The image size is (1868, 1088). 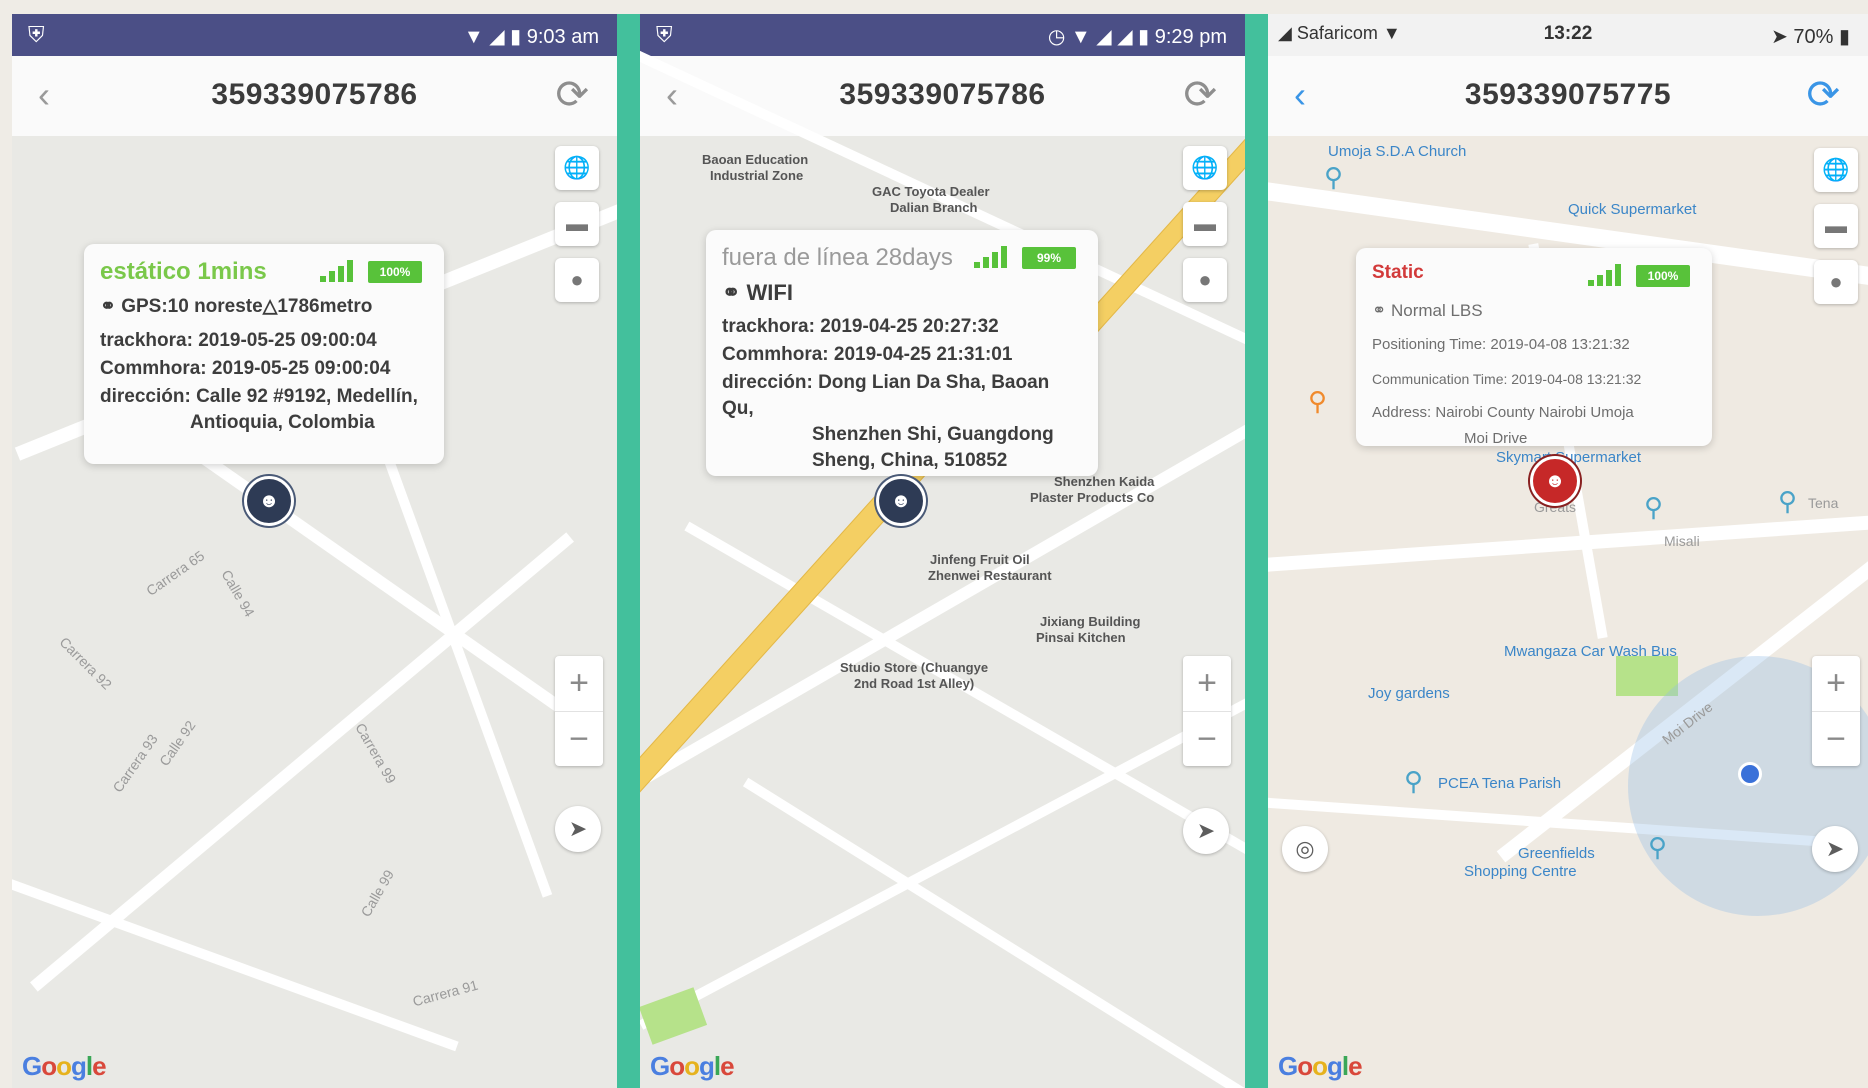 I want to click on target-icon: ◎, so click(x=1305, y=849).